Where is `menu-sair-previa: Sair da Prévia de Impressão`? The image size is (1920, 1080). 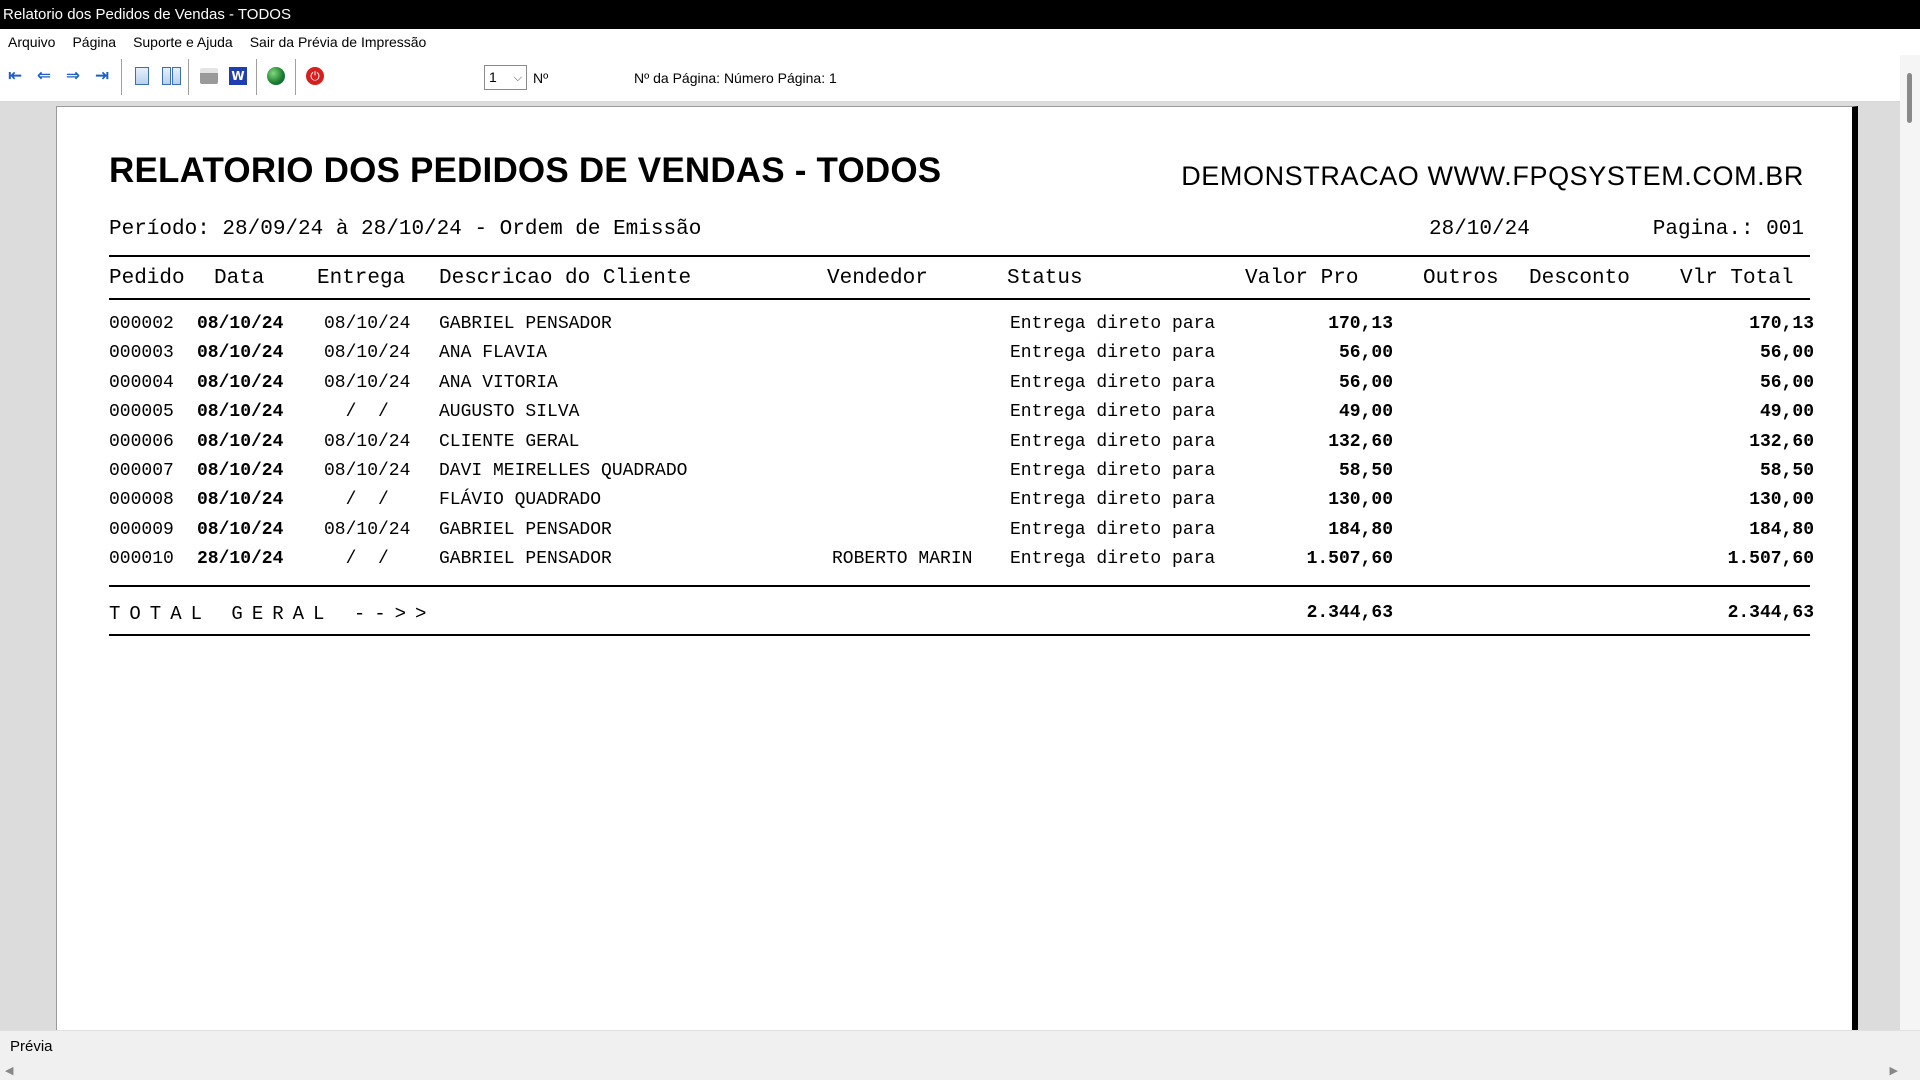
menu-sair-previa: Sair da Prévia de Impressão is located at coordinates (338, 42).